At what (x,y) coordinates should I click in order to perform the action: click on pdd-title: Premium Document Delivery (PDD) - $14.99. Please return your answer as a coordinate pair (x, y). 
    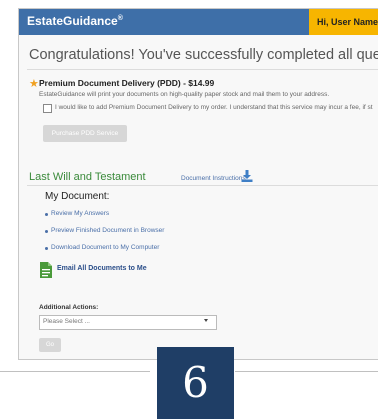
    Looking at the image, I should click on (127, 83).